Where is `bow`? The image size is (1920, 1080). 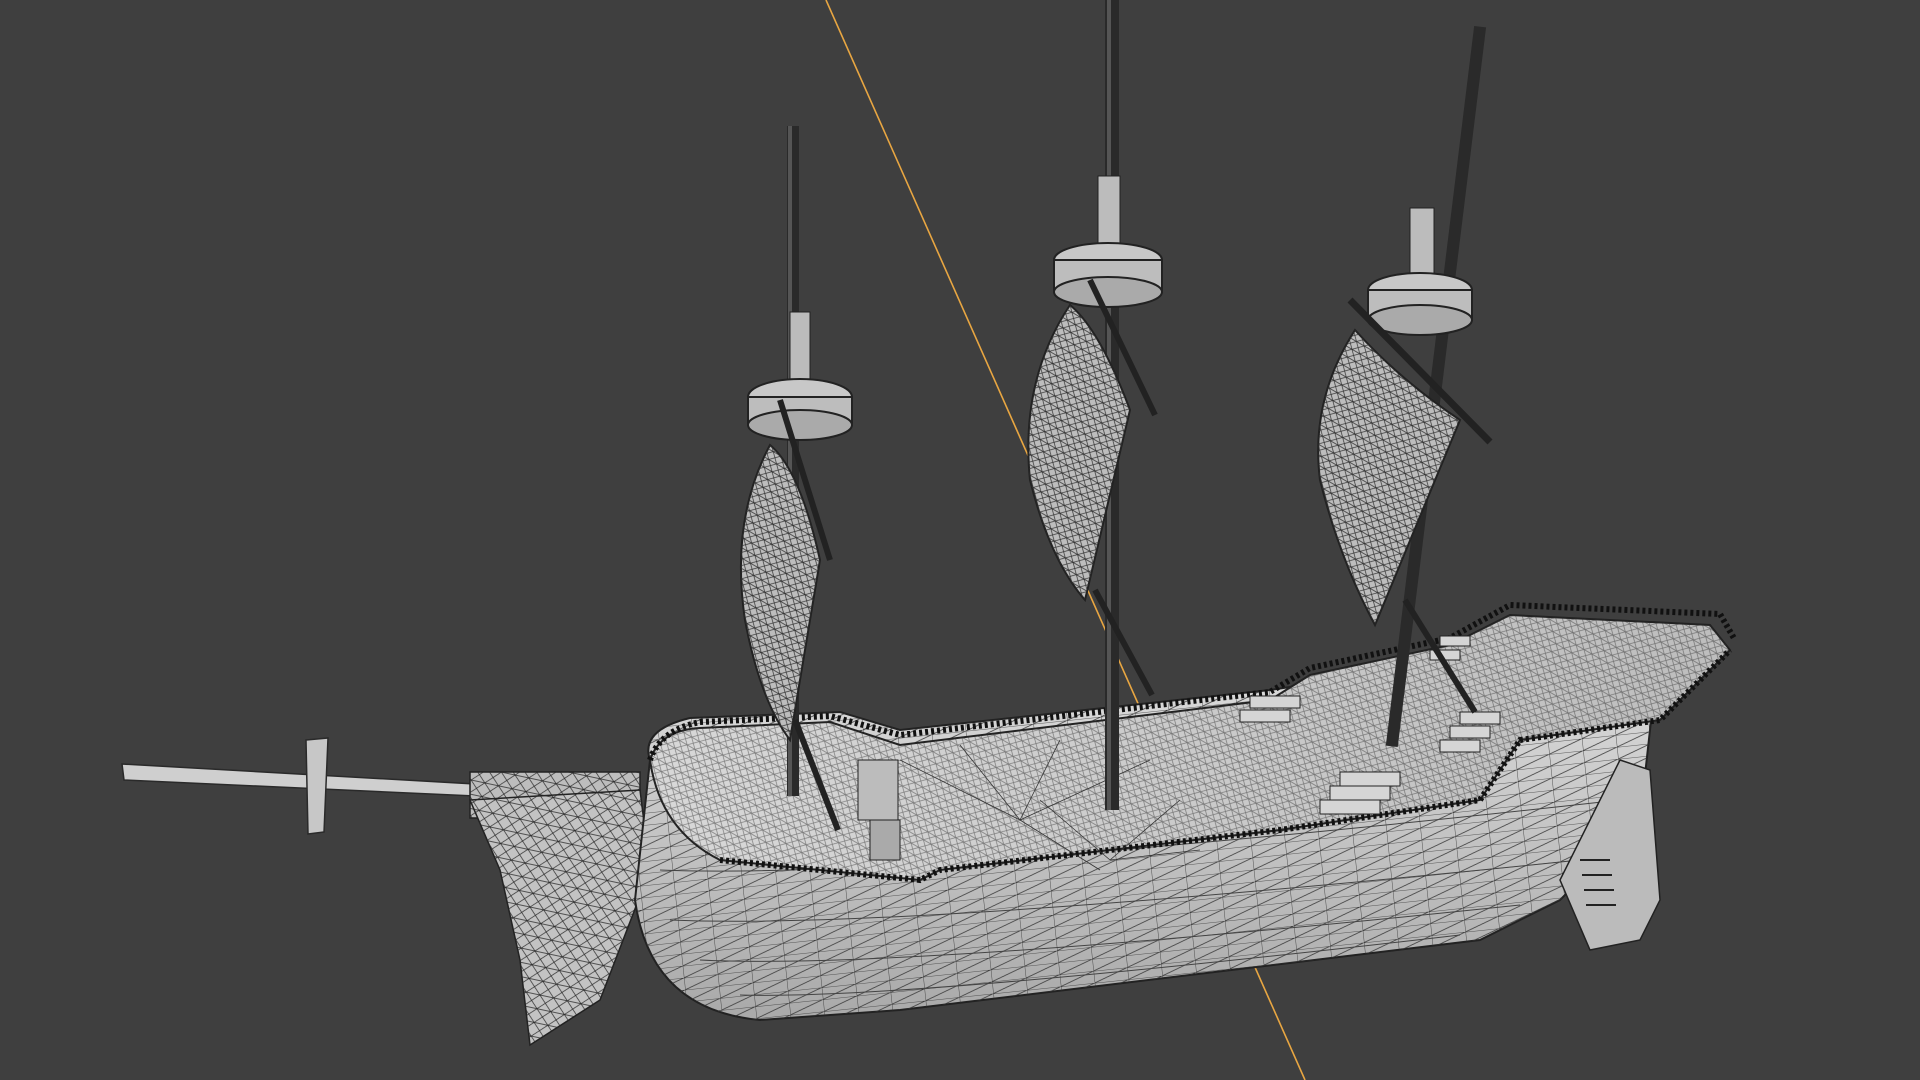
bow is located at coordinates (559, 918).